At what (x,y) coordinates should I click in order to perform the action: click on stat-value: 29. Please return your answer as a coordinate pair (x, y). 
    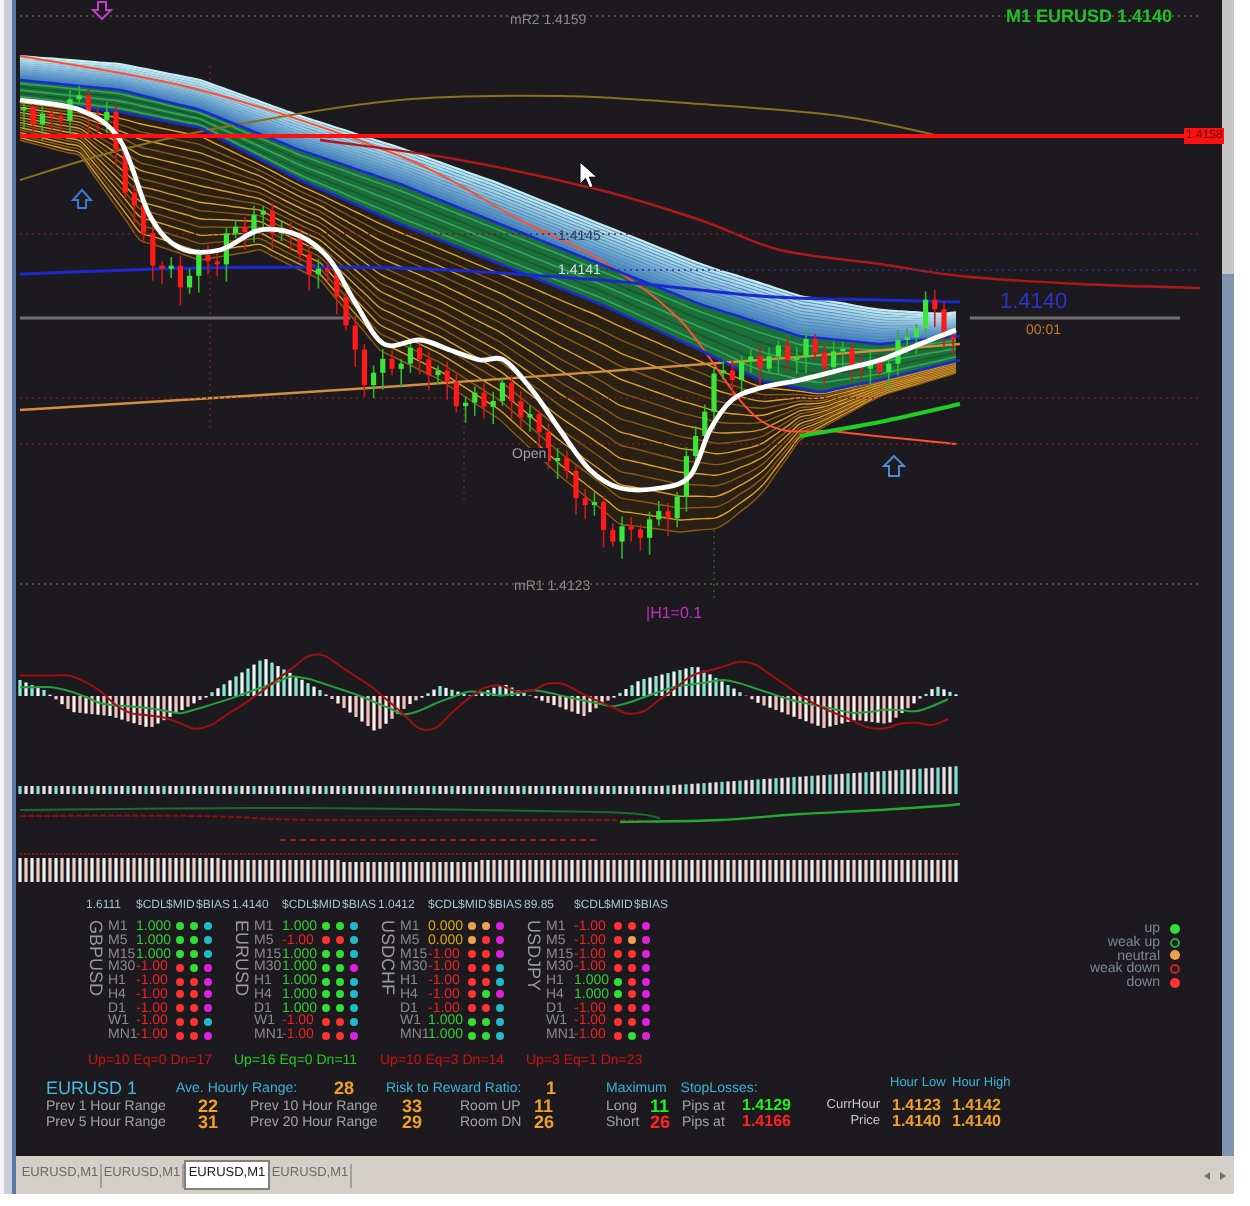
    Looking at the image, I should click on (413, 1122).